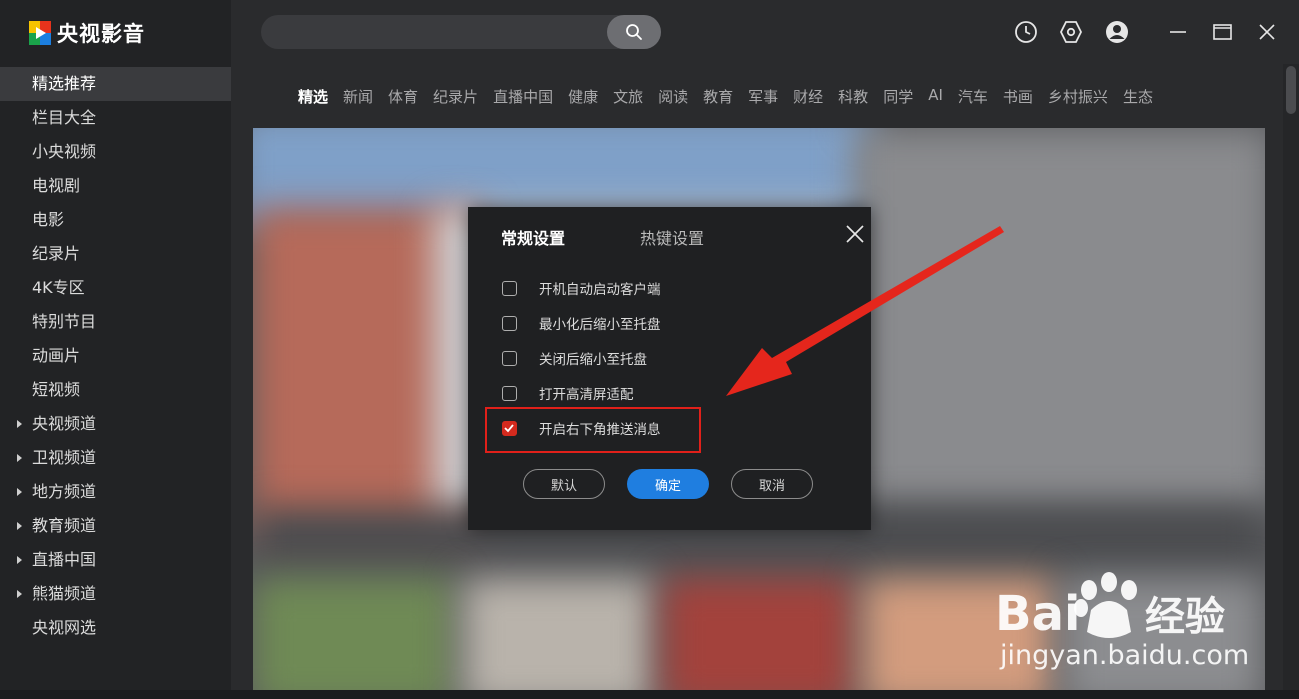 The image size is (1299, 699). I want to click on sidebar-item: 动画片, so click(115, 356).